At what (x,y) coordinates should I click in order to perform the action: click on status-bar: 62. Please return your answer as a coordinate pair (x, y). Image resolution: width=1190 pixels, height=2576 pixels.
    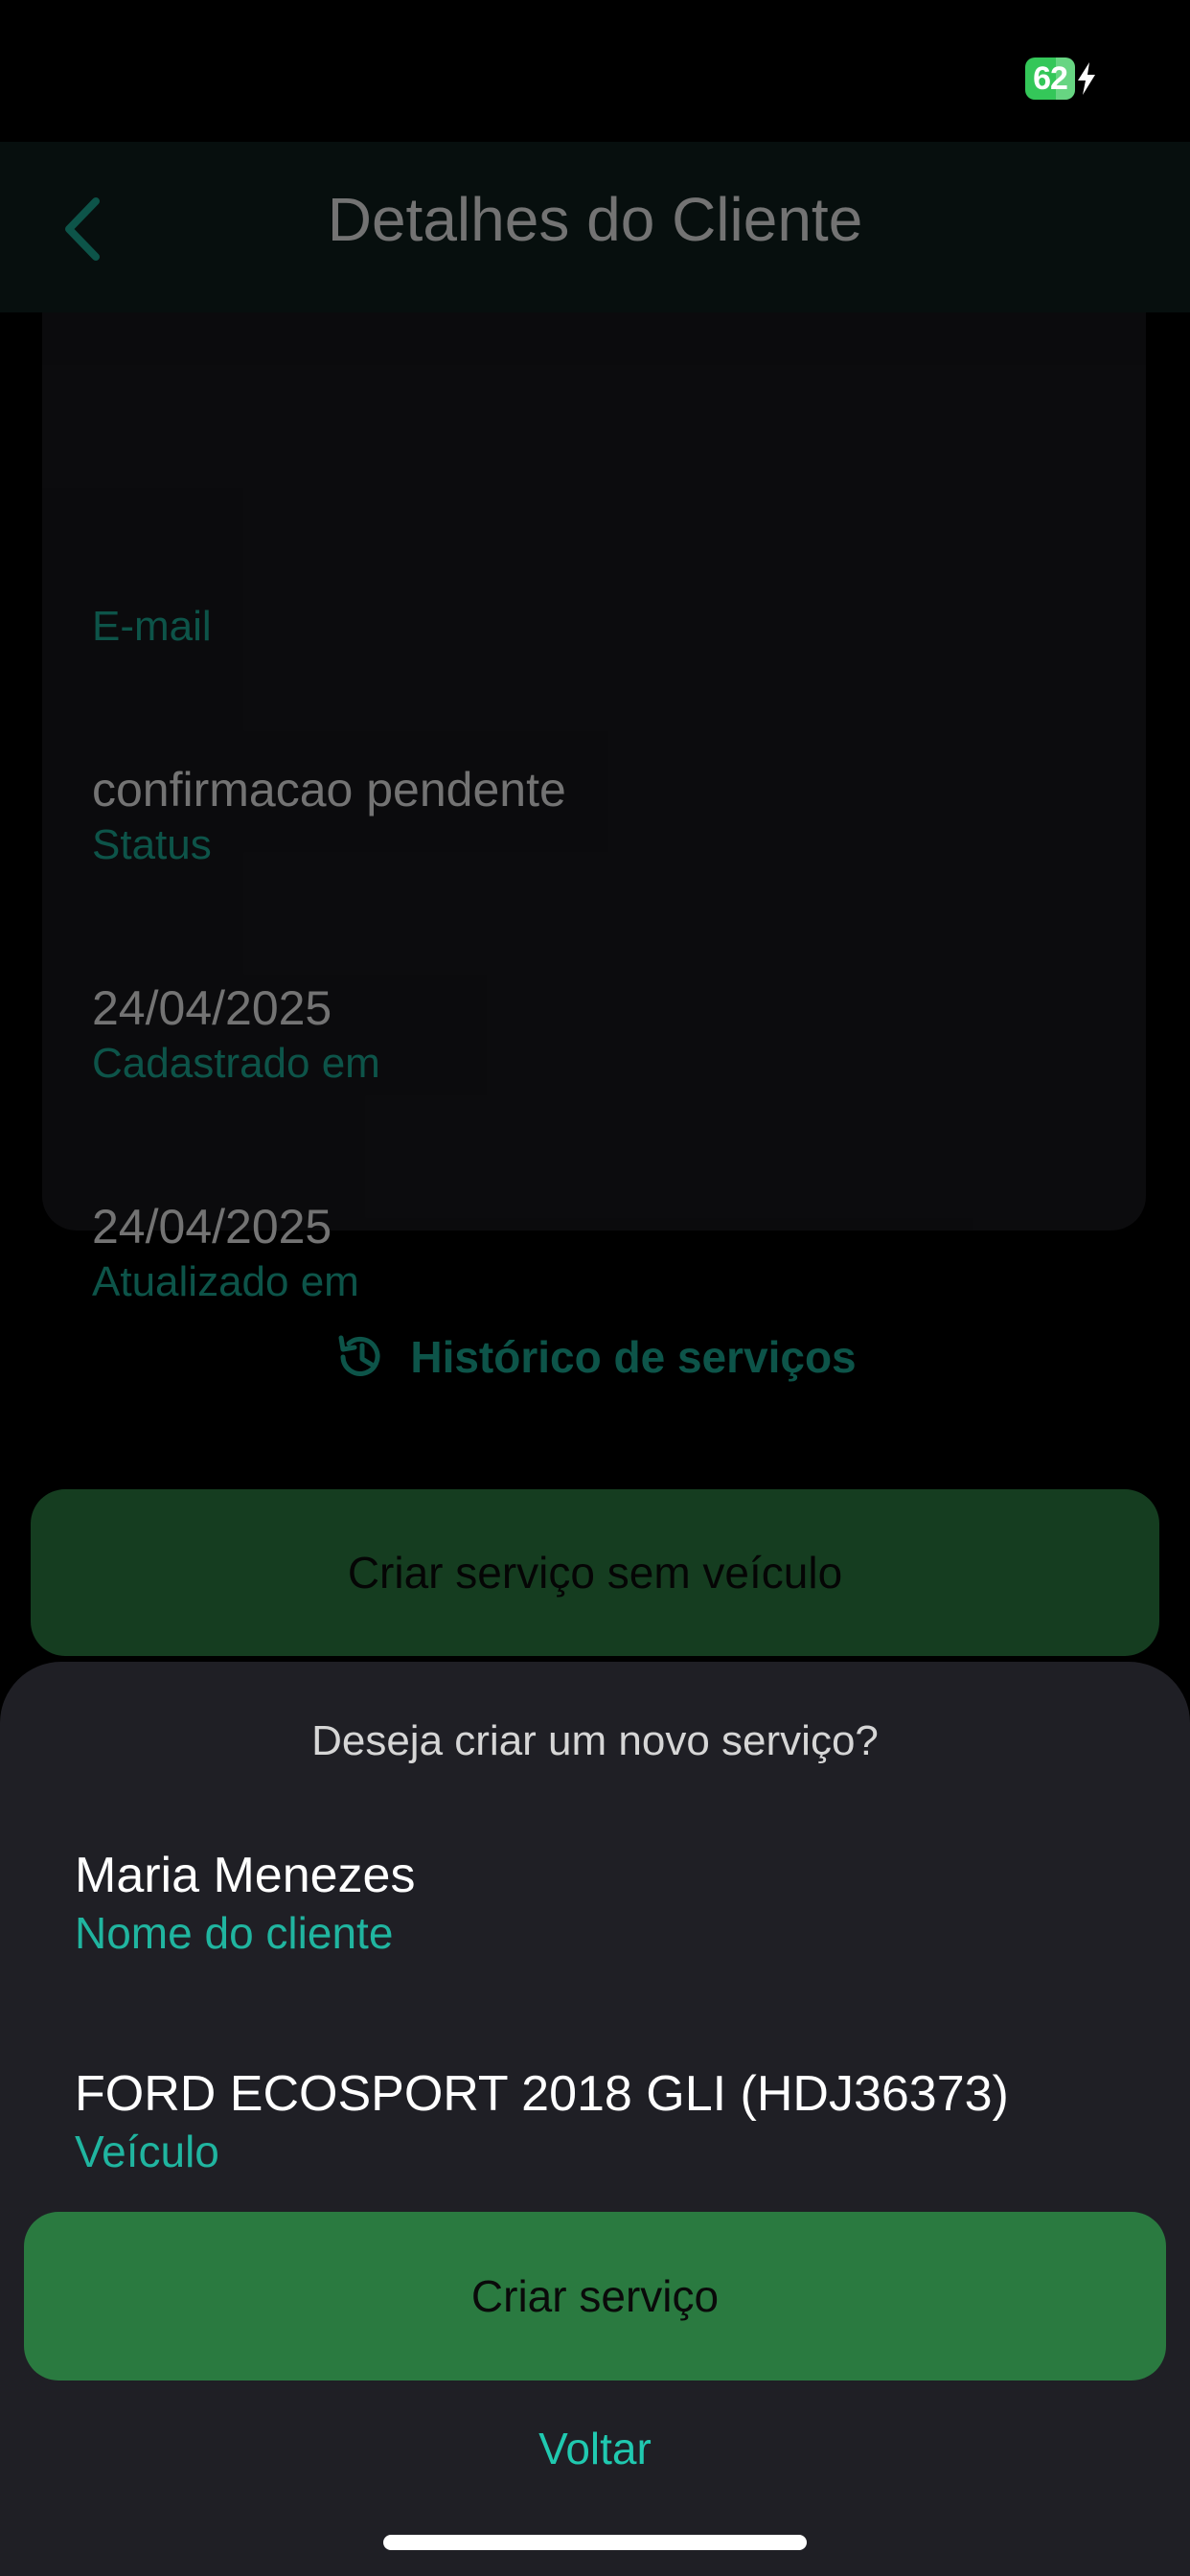
    Looking at the image, I should click on (595, 71).